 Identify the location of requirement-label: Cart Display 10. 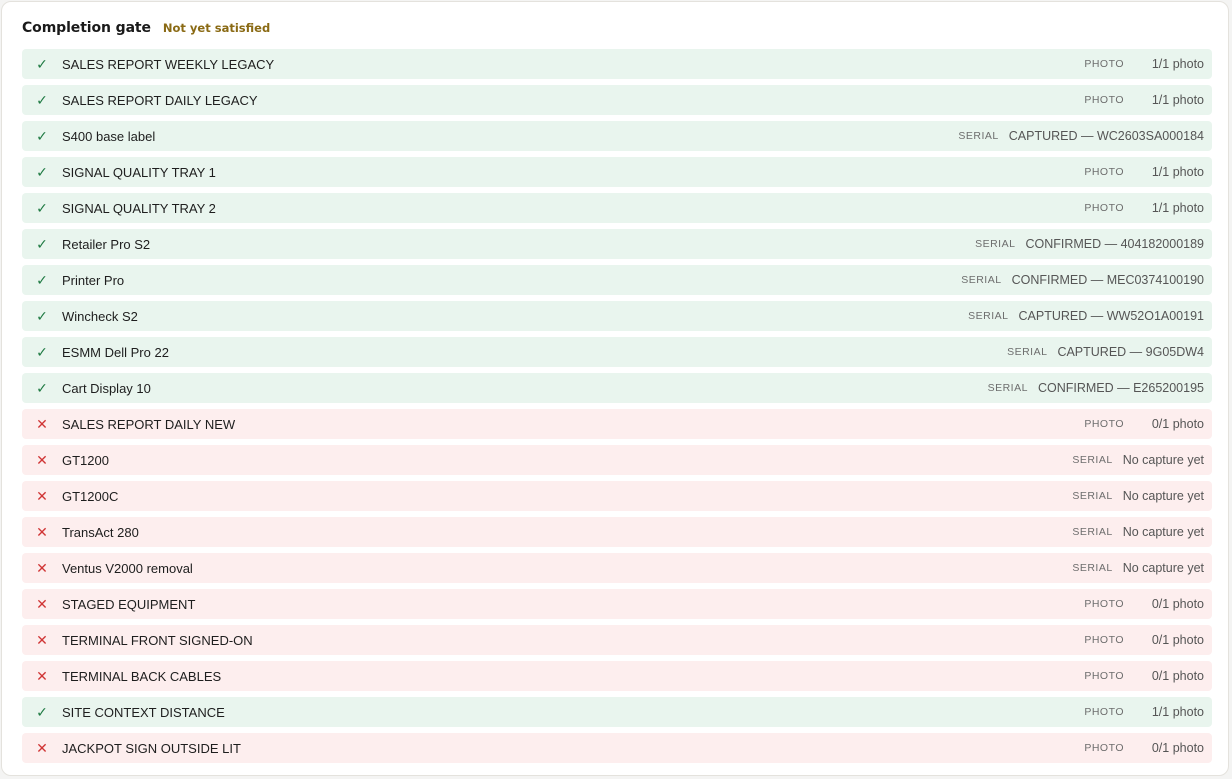
(106, 388).